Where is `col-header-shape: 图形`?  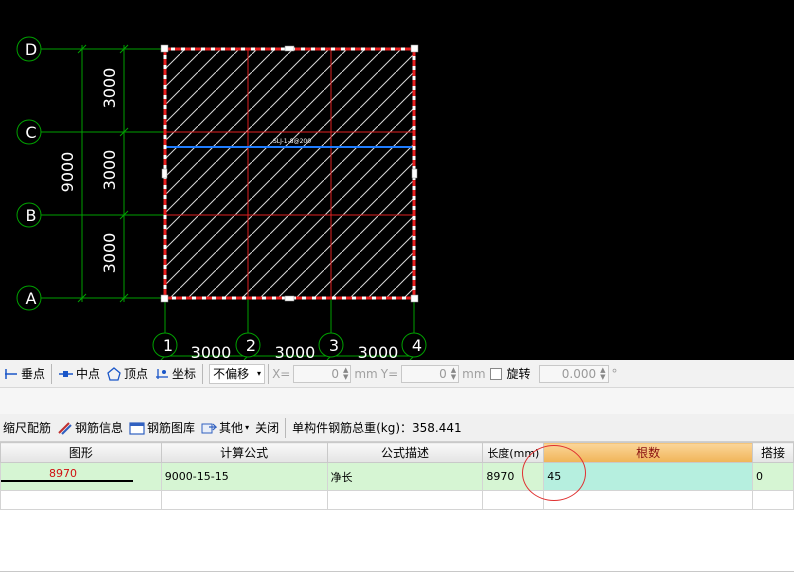 col-header-shape: 图形 is located at coordinates (81, 452).